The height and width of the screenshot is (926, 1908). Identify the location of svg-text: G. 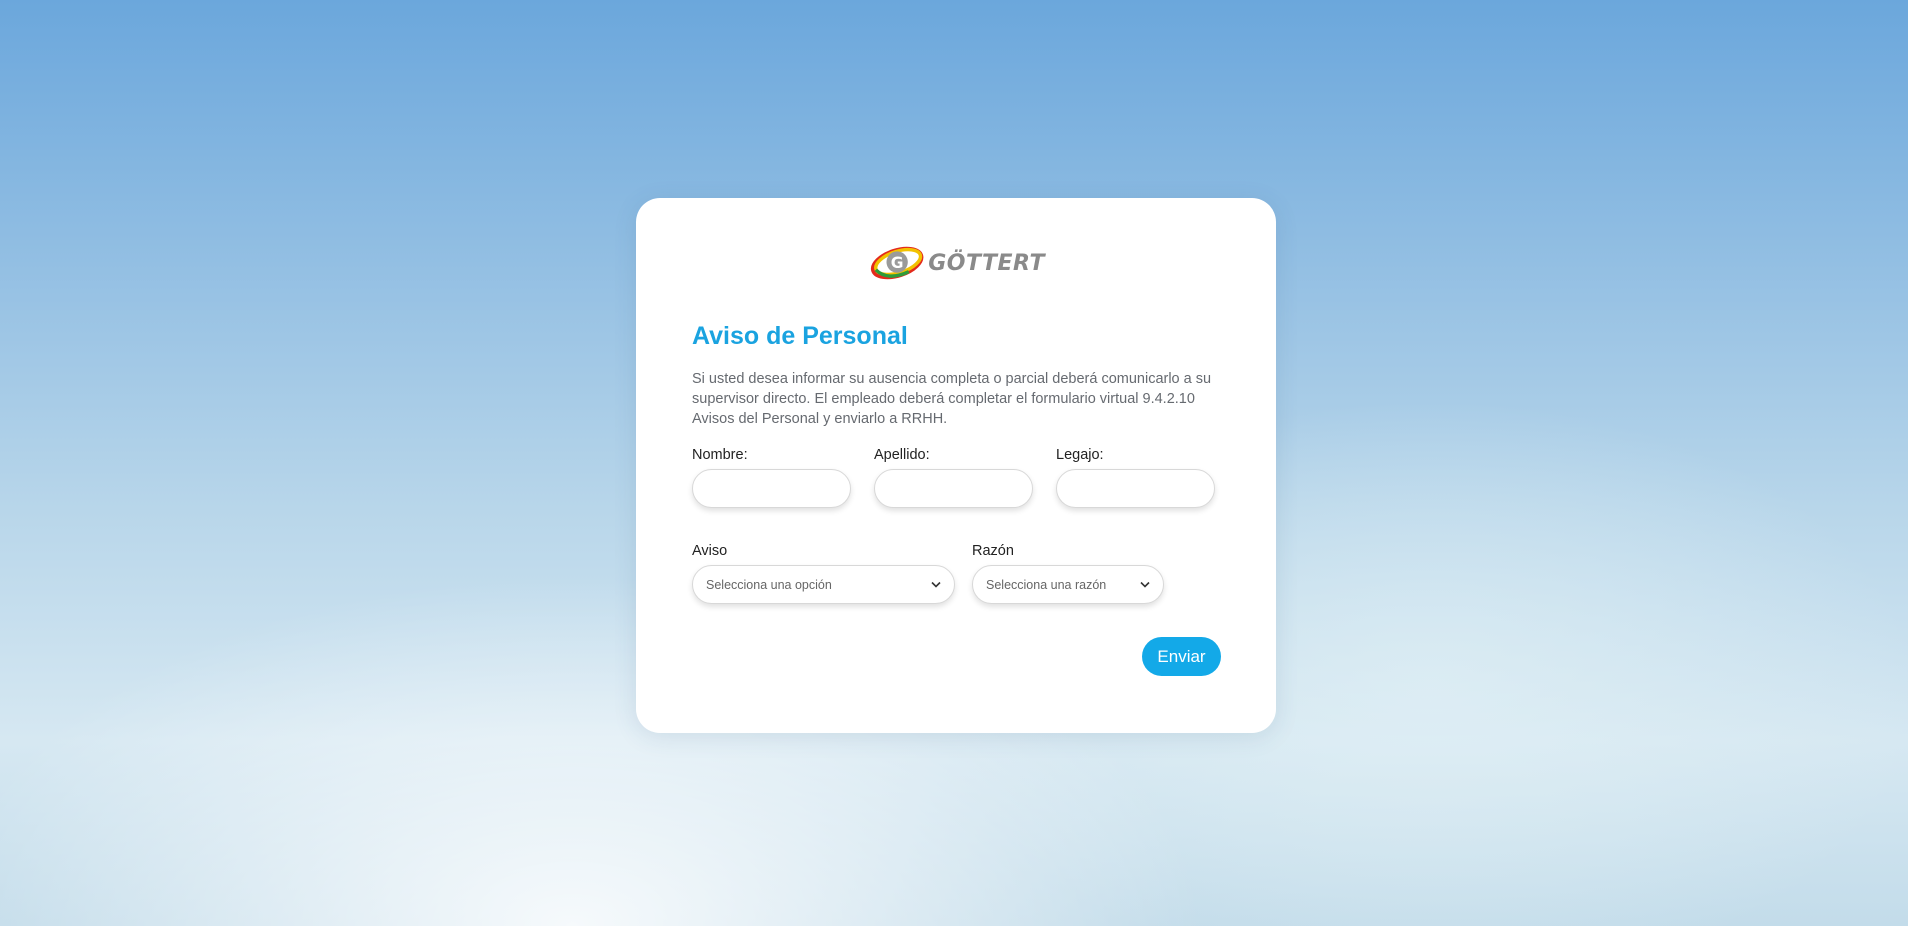
(897, 263).